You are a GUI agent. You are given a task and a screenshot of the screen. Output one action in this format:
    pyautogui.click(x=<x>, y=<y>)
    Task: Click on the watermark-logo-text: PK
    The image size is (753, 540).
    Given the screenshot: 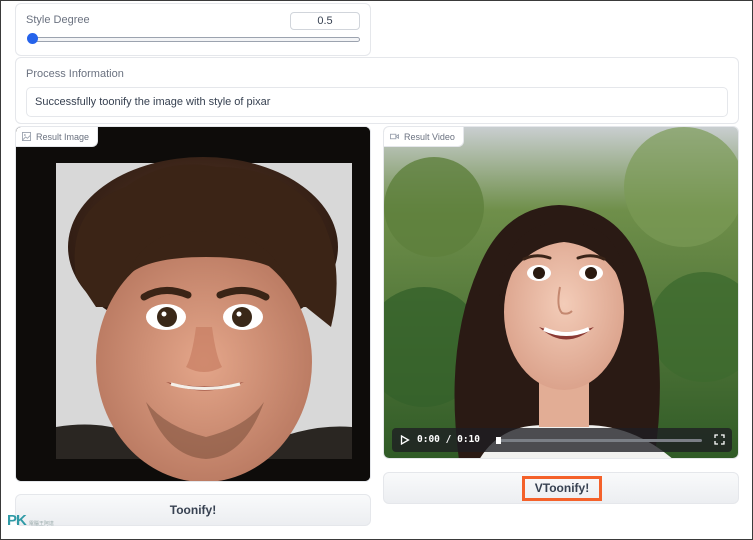 What is the action you would take?
    pyautogui.click(x=17, y=520)
    